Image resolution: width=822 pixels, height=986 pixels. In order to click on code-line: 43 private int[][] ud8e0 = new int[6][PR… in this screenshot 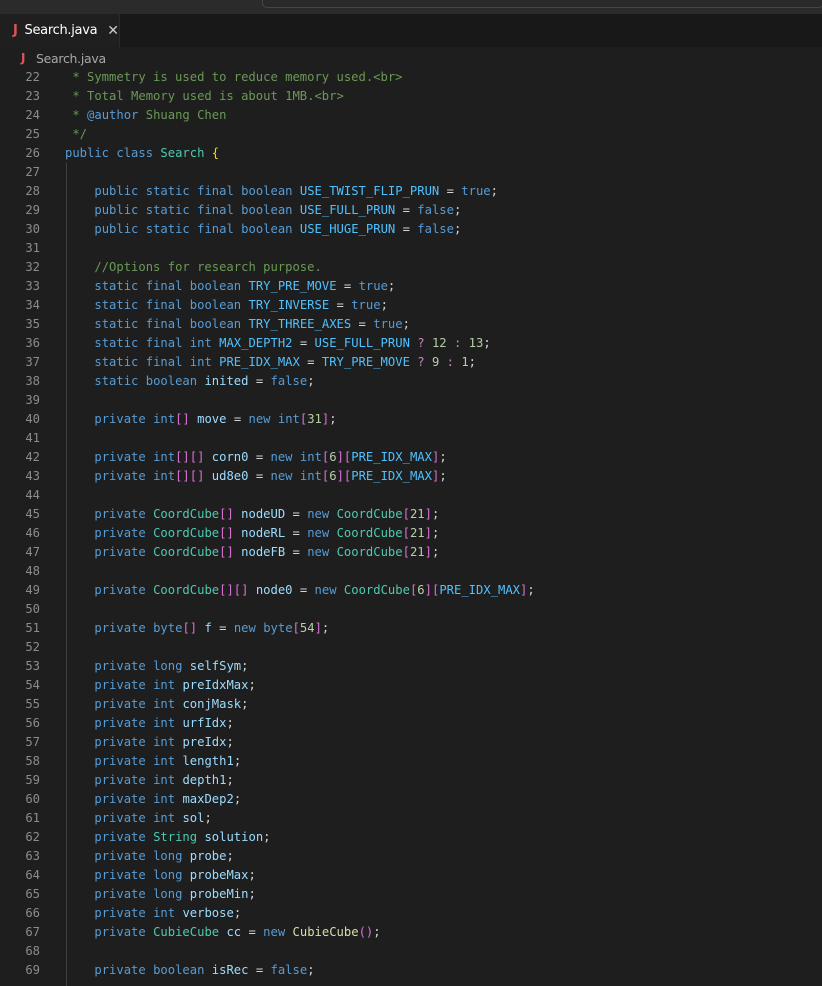, I will do `click(411, 476)`.